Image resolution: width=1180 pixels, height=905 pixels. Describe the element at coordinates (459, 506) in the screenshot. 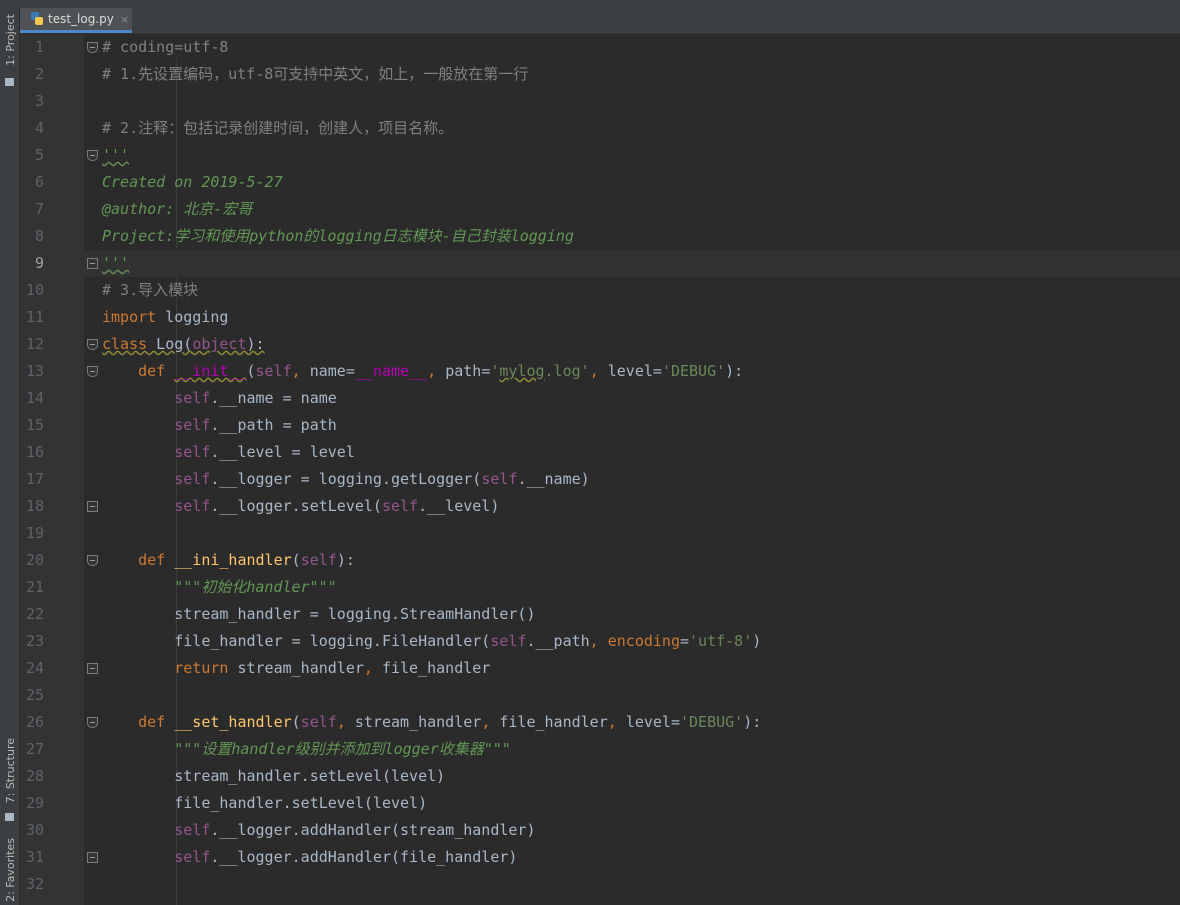

I see `code-token: .__level)` at that location.